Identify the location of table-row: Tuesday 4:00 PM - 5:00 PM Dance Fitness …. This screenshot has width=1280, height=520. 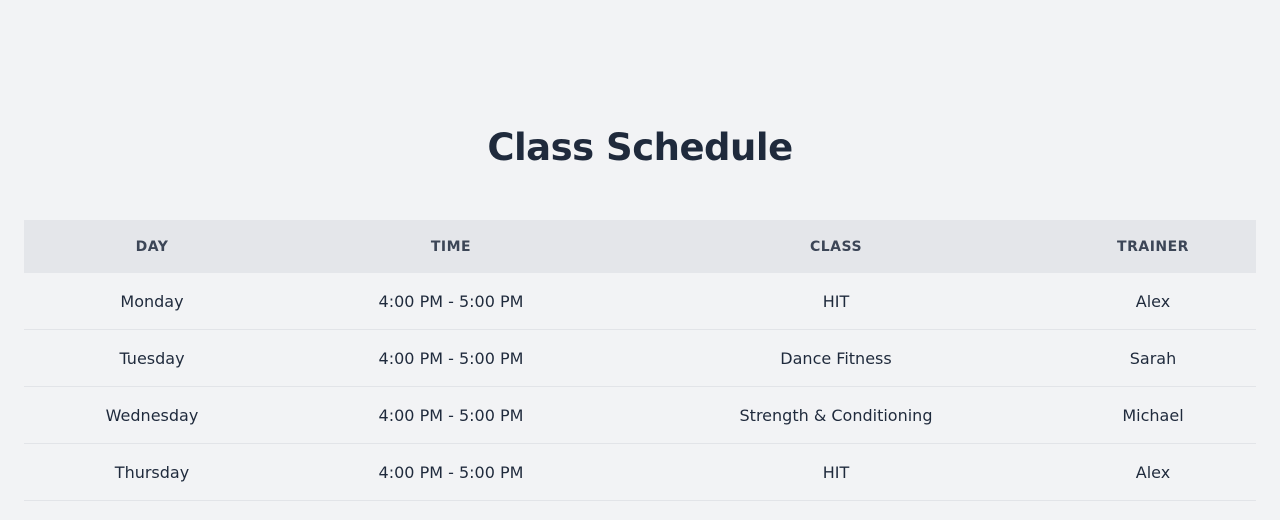
(640, 358).